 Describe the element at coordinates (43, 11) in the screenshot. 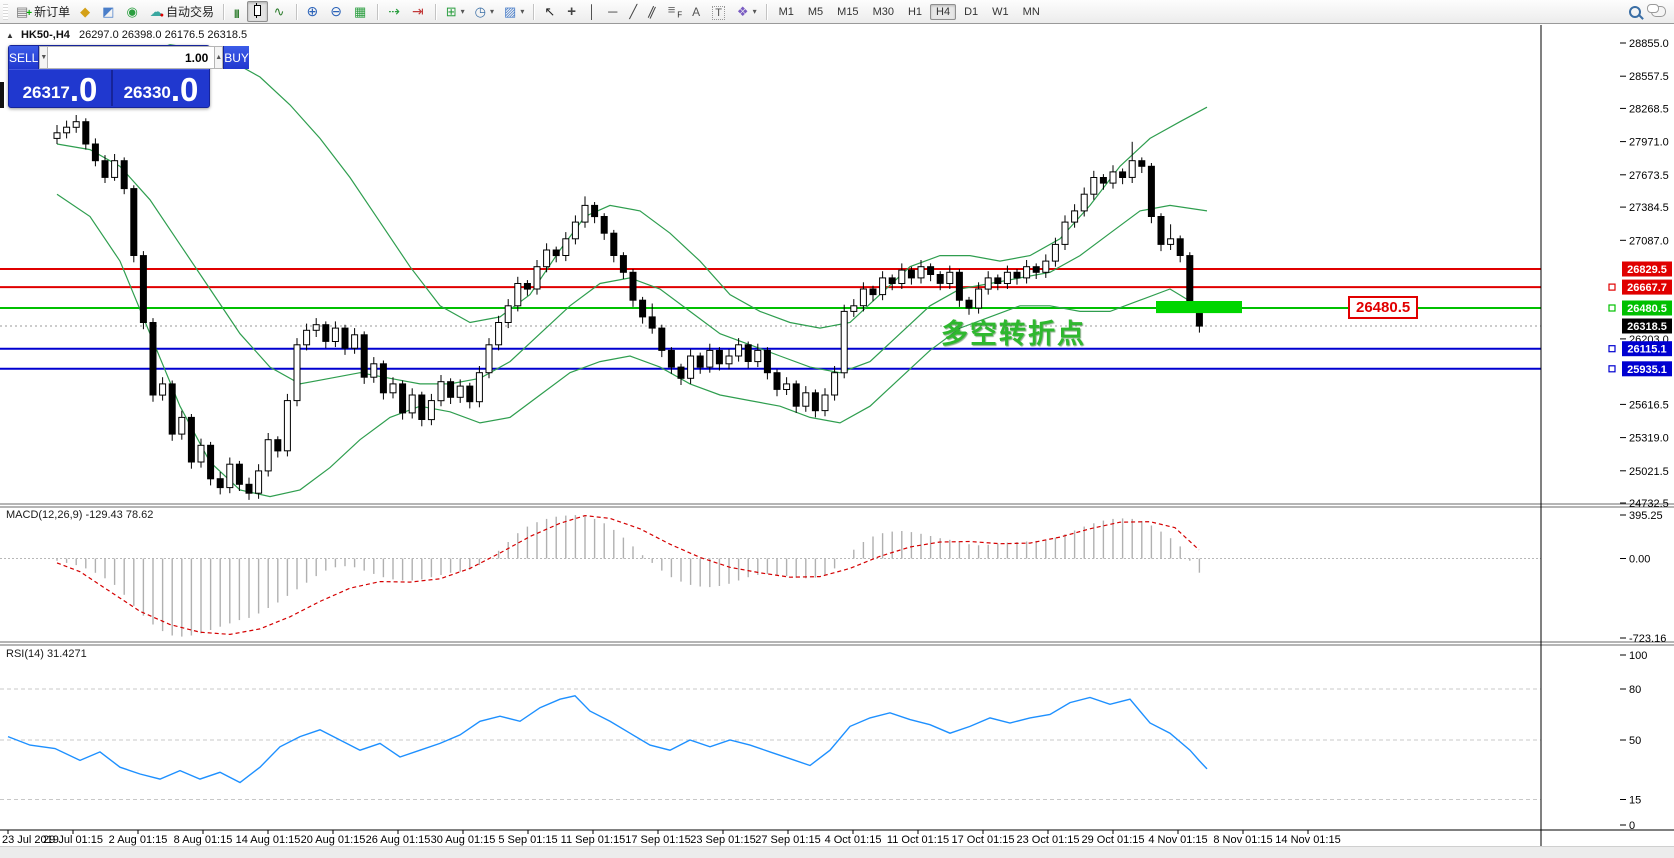

I see `toolbar-new-order-button: ▤+ 新订单` at that location.